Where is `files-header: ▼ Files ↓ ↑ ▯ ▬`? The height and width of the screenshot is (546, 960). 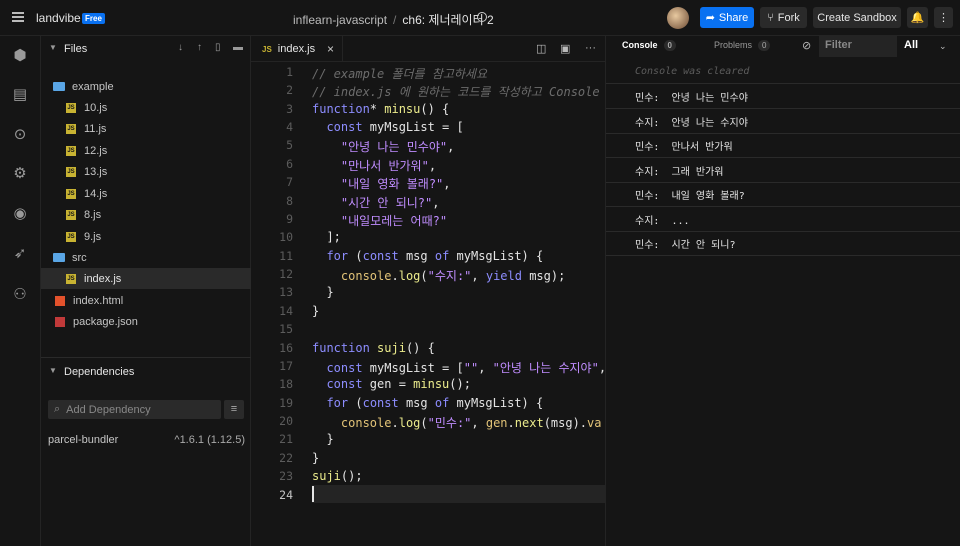
files-header: ▼ Files ↓ ↑ ▯ ▬ is located at coordinates (146, 49).